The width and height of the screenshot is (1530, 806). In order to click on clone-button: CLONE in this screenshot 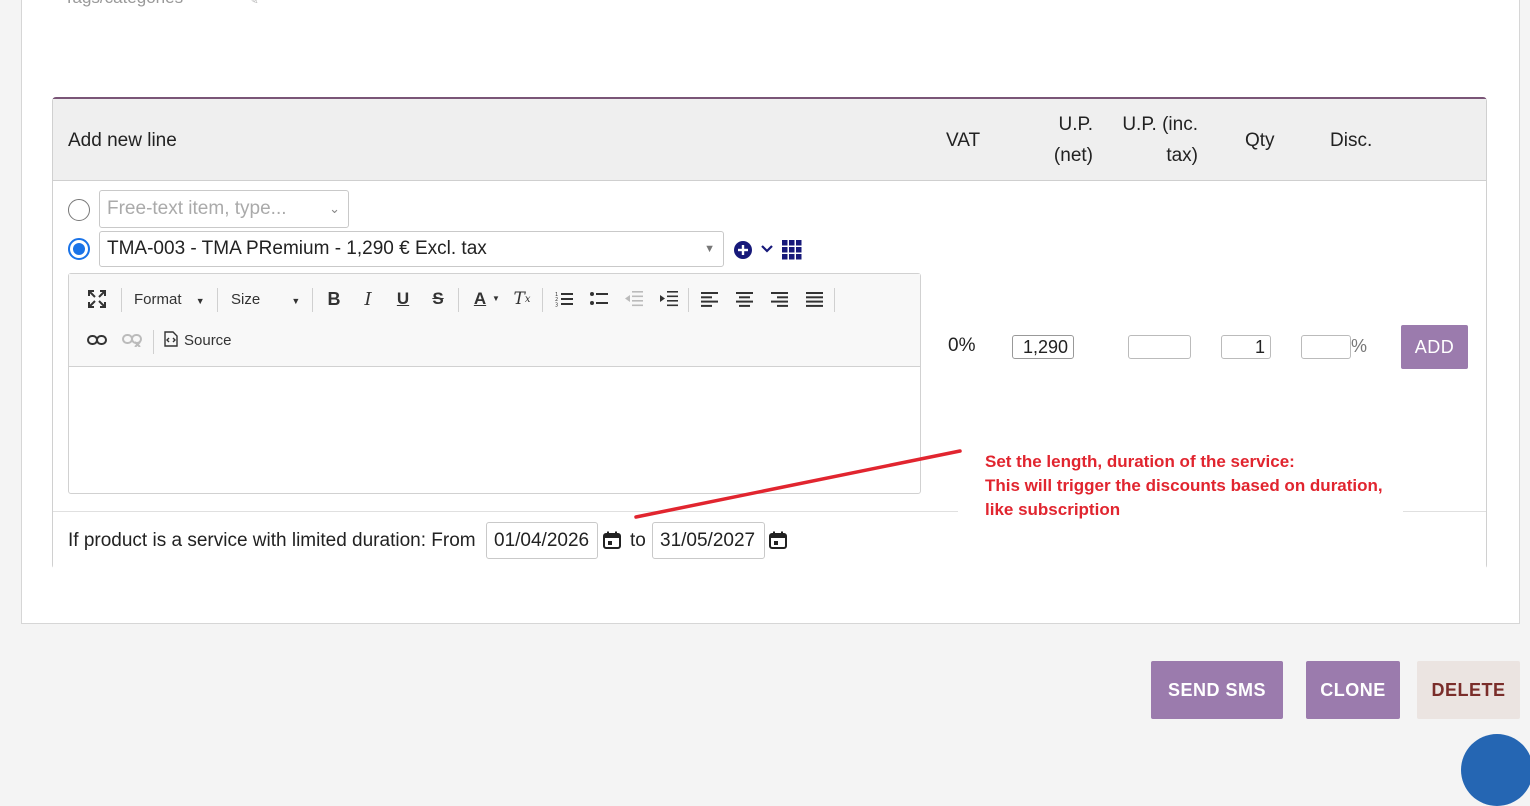, I will do `click(1353, 690)`.